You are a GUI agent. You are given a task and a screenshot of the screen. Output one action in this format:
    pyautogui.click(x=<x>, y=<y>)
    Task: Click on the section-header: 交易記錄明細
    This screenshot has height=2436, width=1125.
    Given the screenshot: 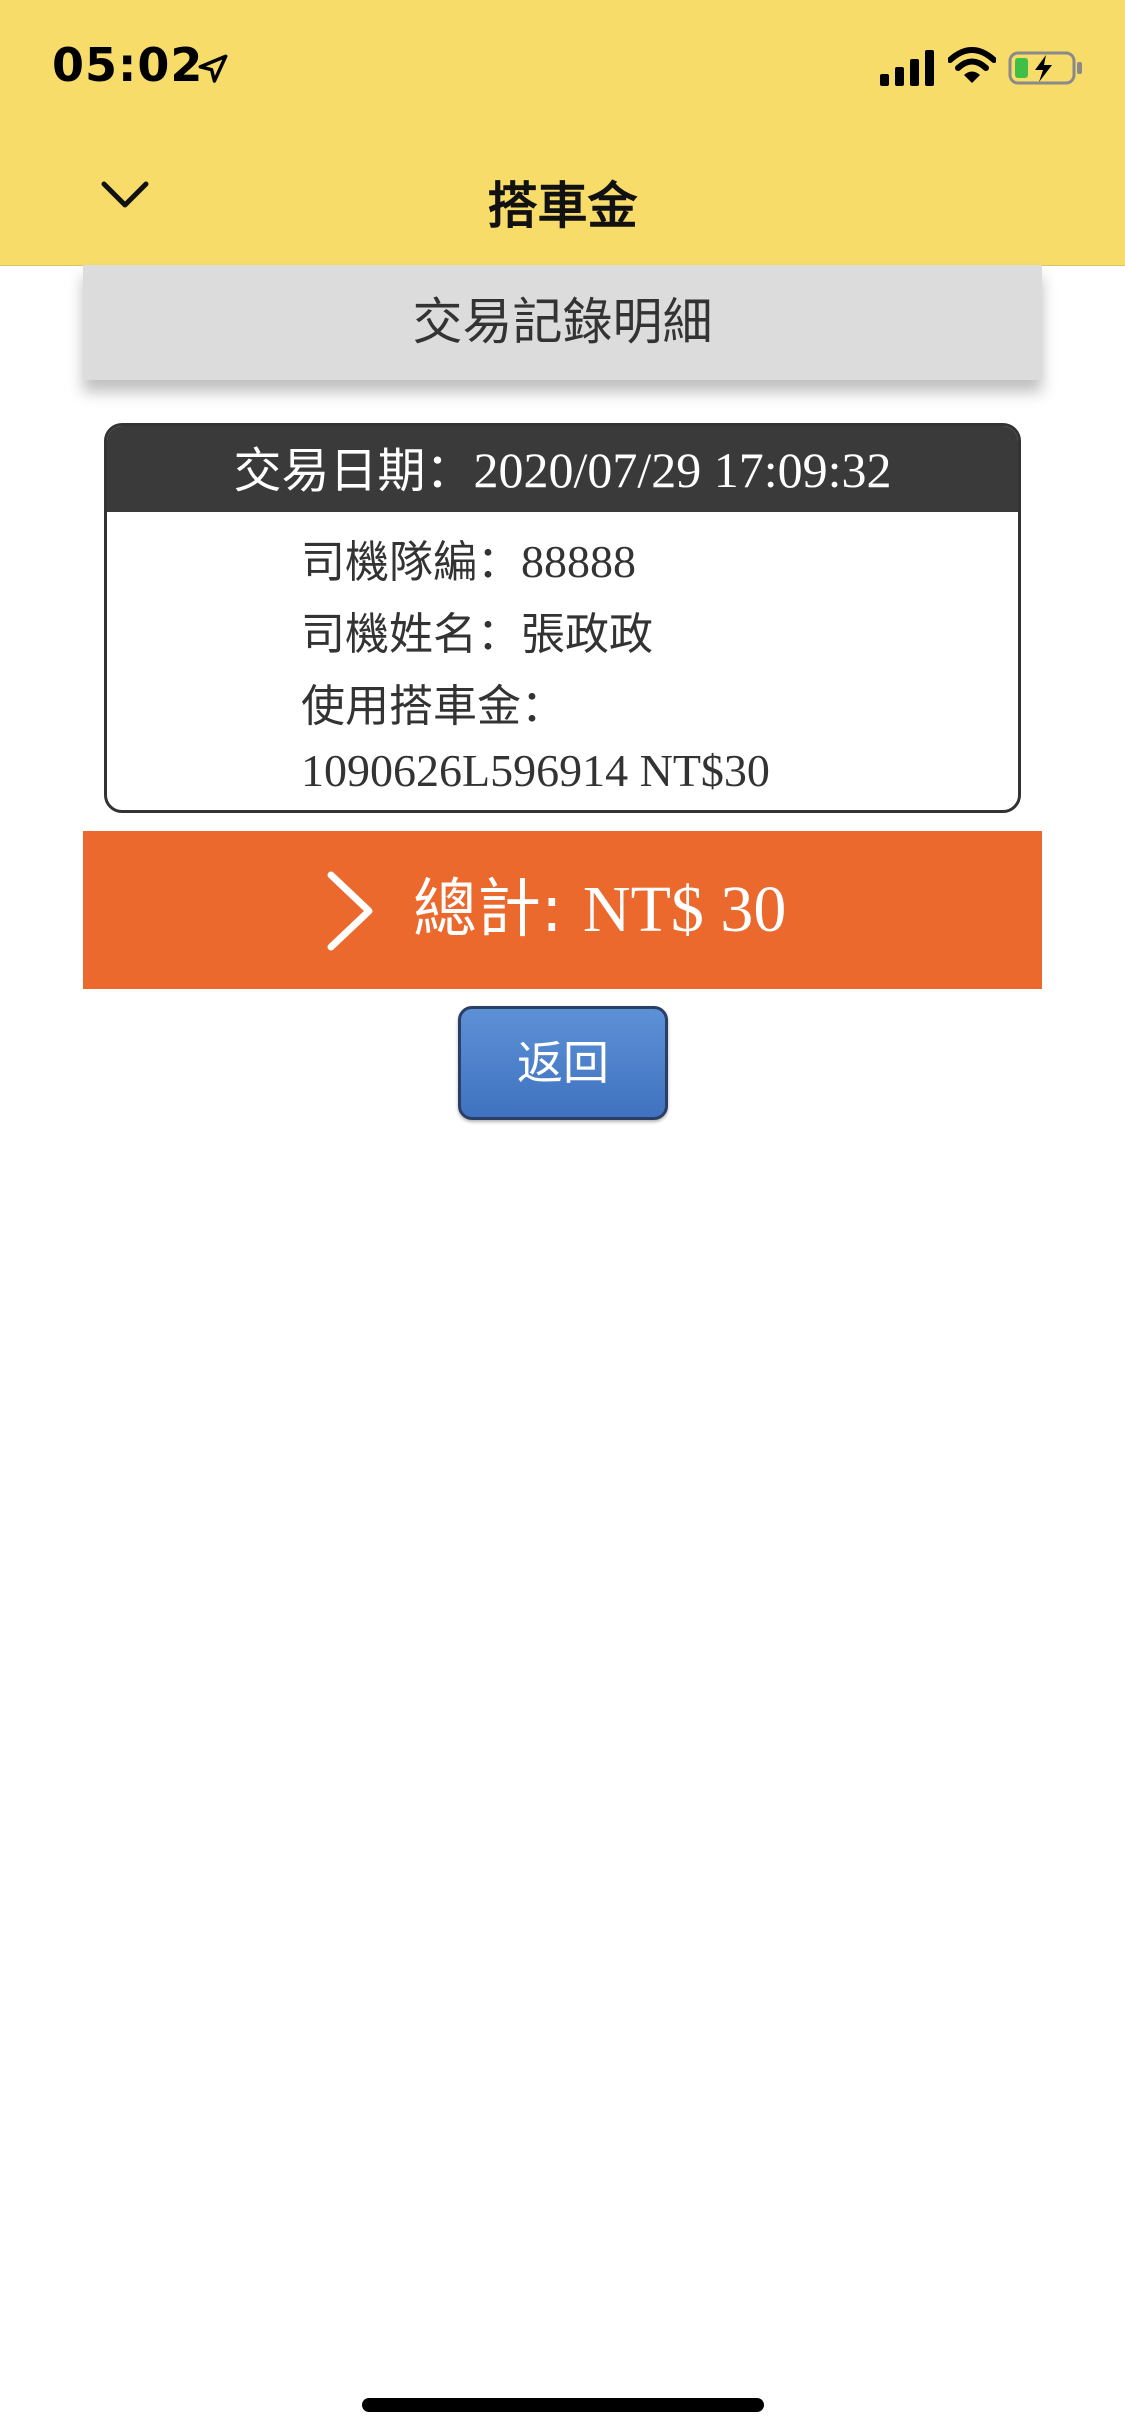 What is the action you would take?
    pyautogui.click(x=562, y=322)
    